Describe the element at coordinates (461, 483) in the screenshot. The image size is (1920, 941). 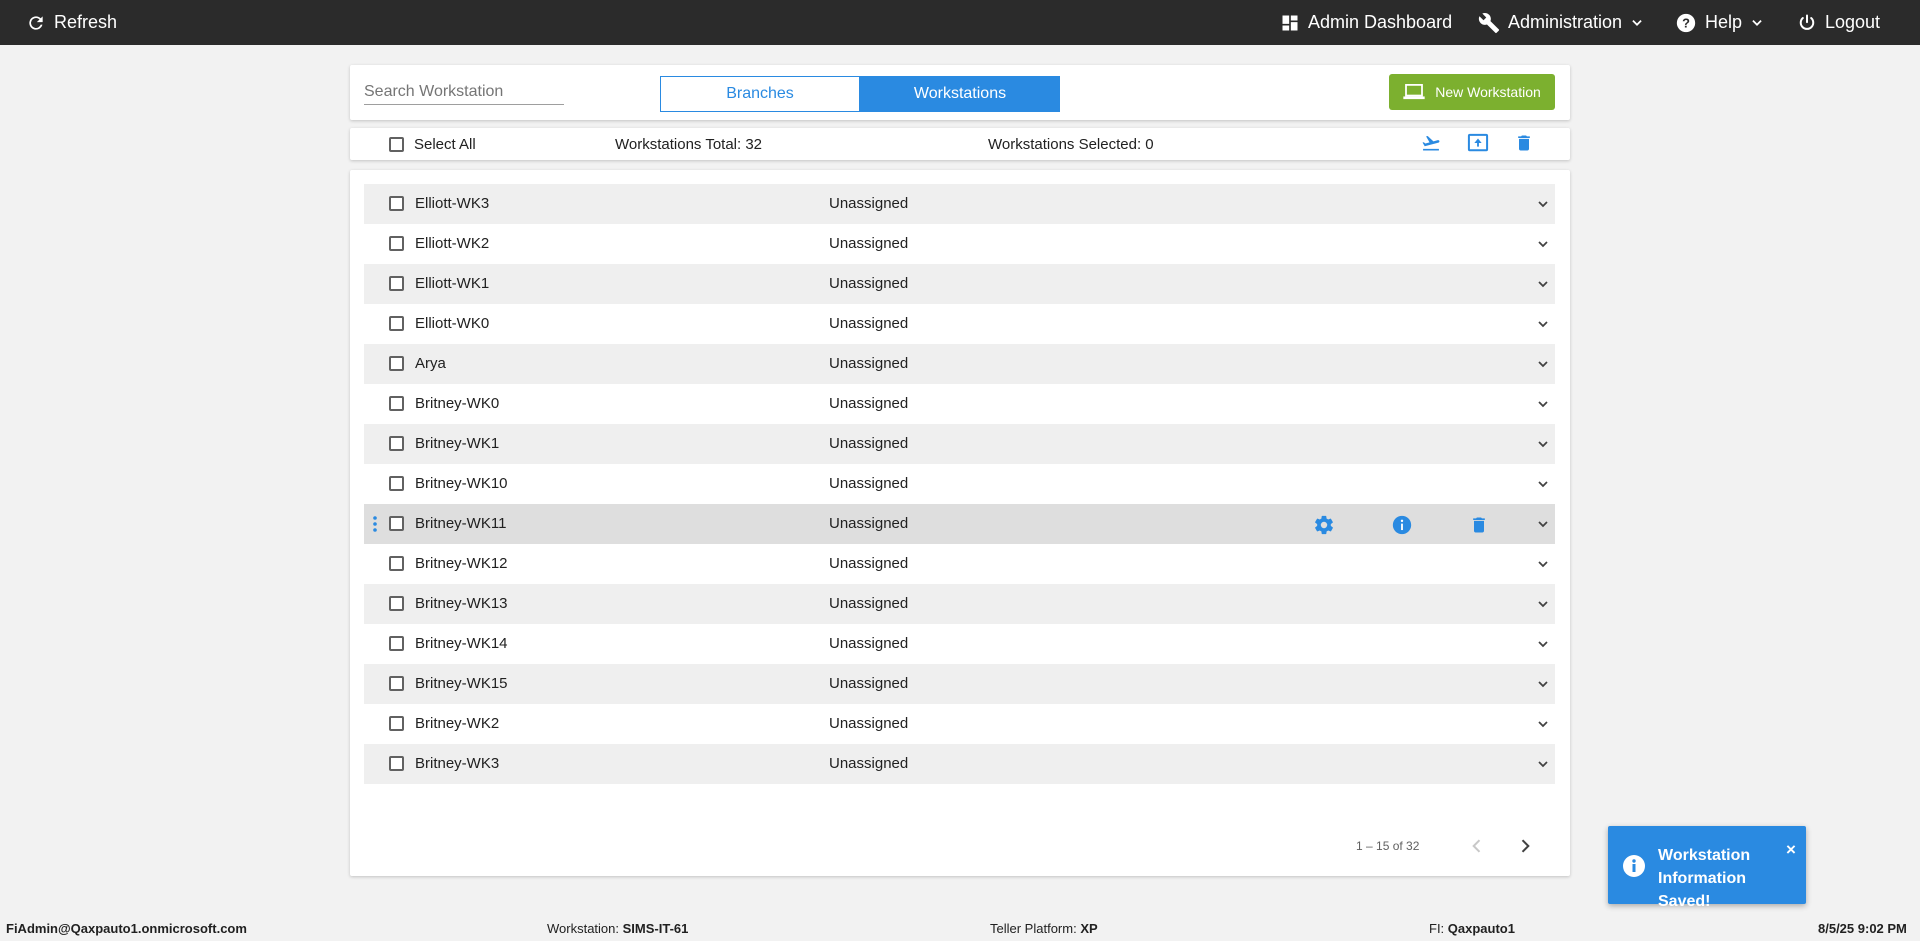
I see `workstation-name: Britney-WK10` at that location.